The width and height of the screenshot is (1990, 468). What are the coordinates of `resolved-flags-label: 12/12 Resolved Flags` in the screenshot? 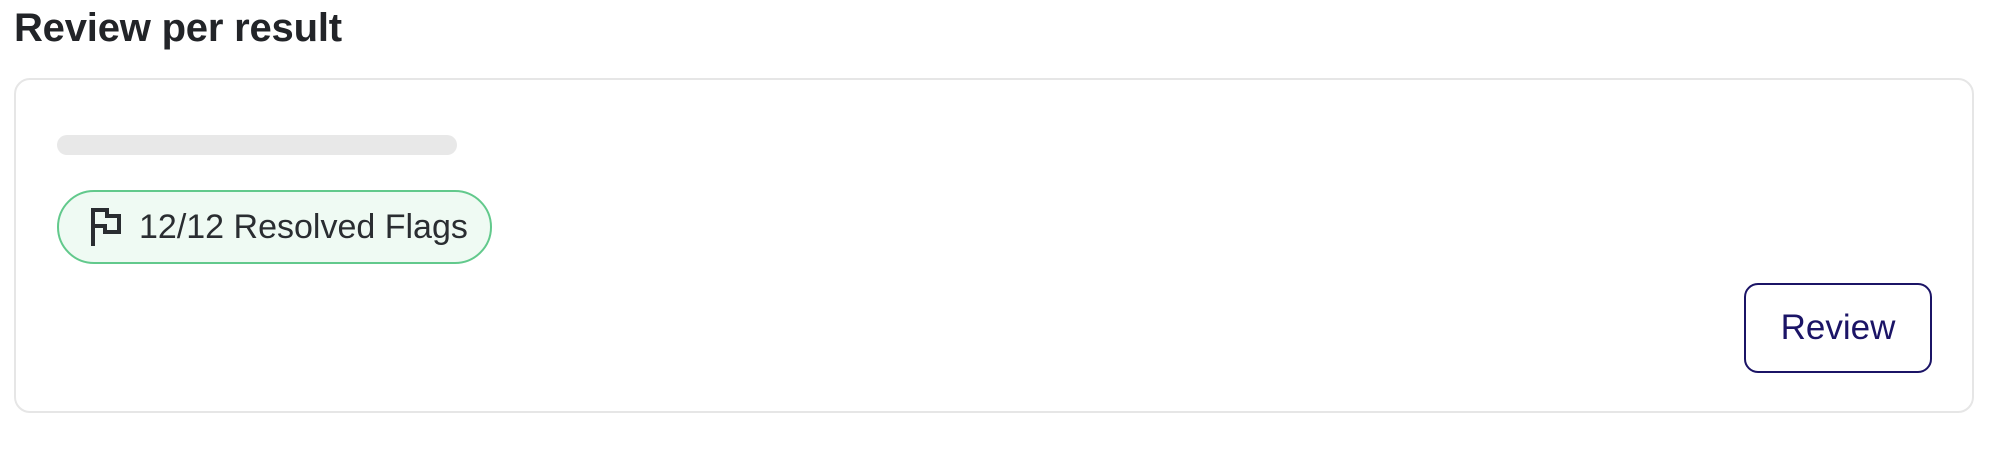 It's located at (303, 226).